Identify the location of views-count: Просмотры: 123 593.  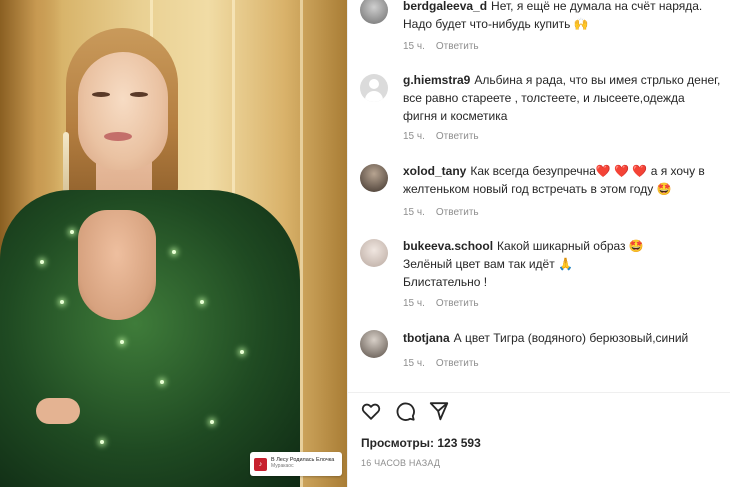
(421, 443).